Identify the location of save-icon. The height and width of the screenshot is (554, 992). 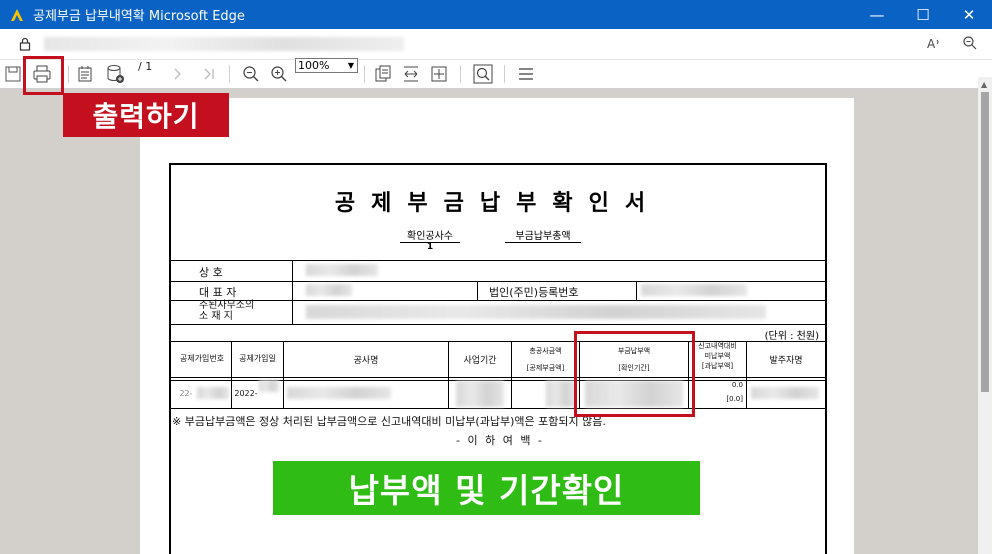
(13, 74).